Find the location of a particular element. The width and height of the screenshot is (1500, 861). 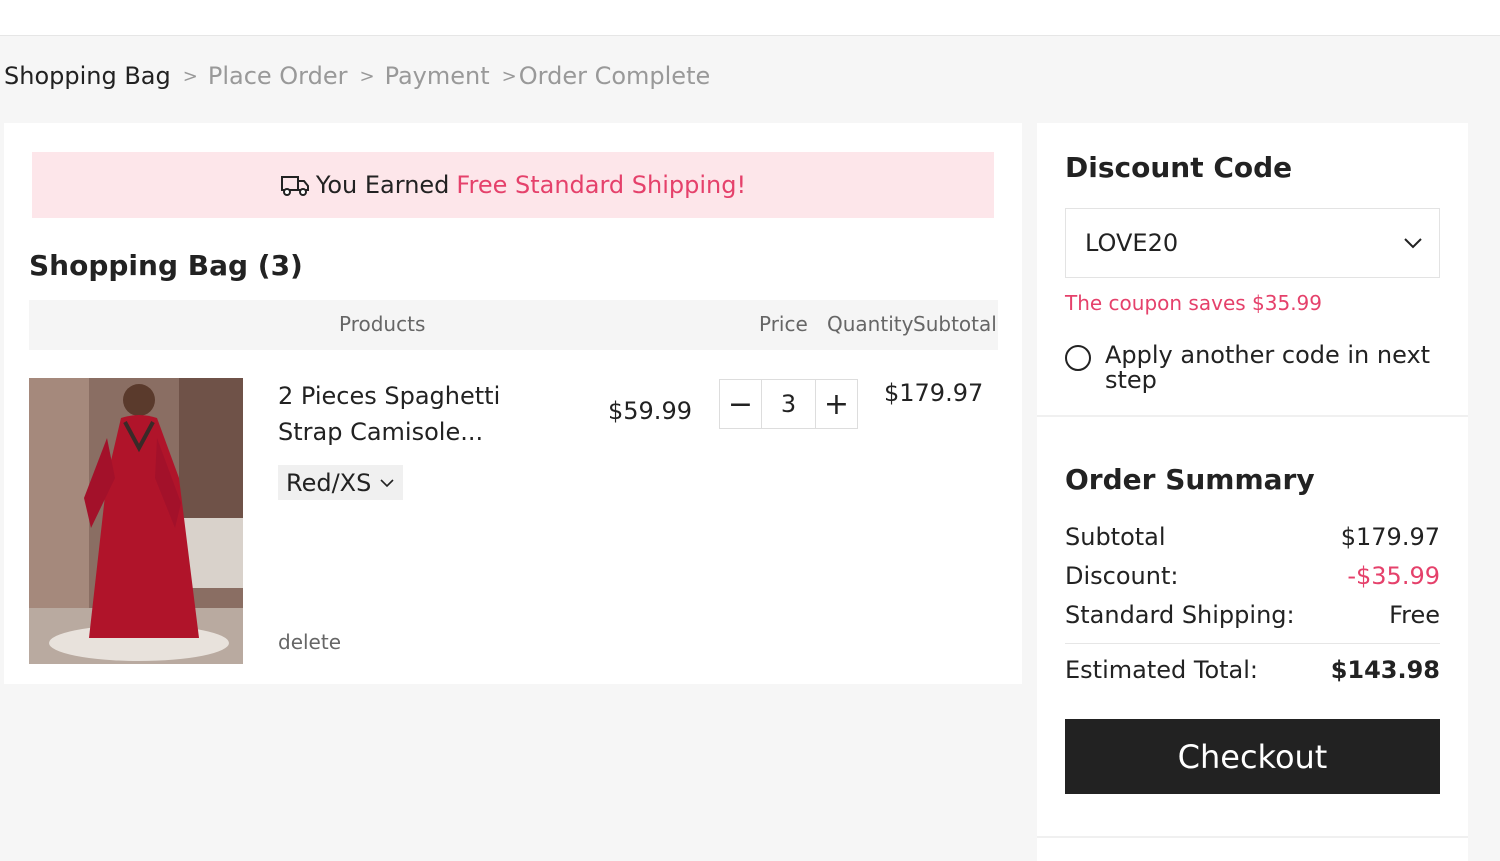

delete-link: delete is located at coordinates (309, 642).